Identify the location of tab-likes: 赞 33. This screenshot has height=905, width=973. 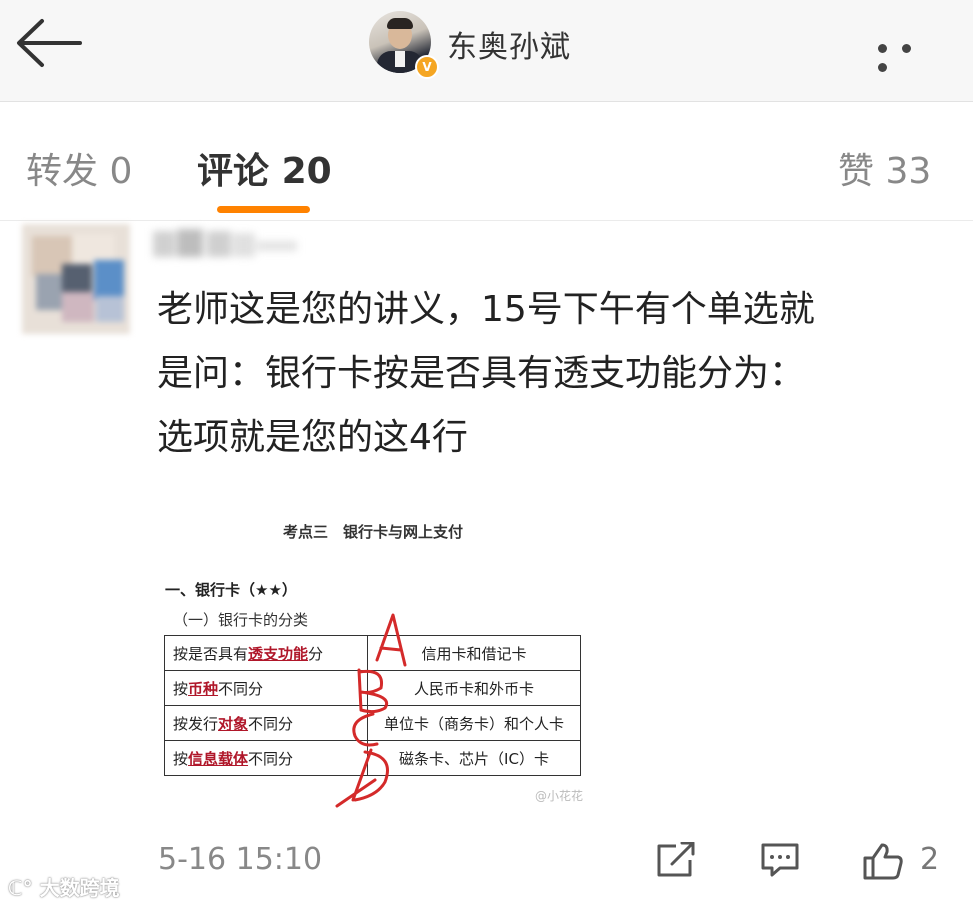
(884, 168).